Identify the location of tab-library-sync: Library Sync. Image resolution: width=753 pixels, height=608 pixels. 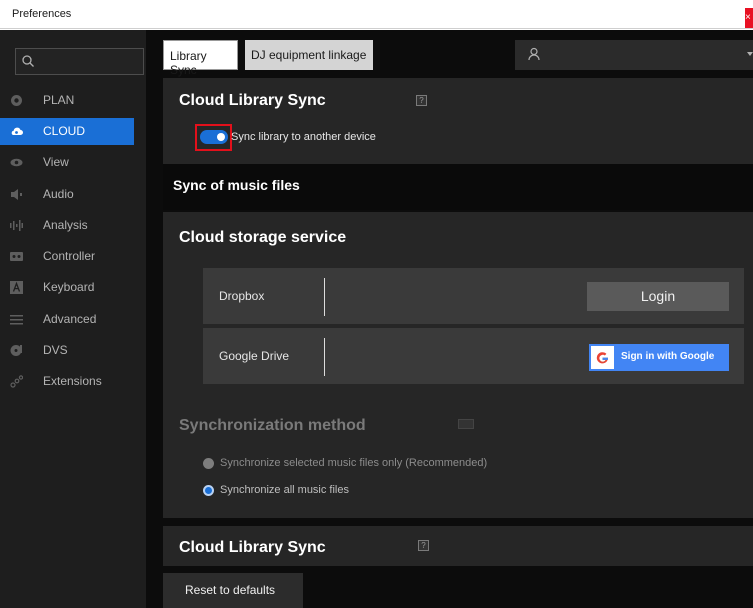
(200, 58).